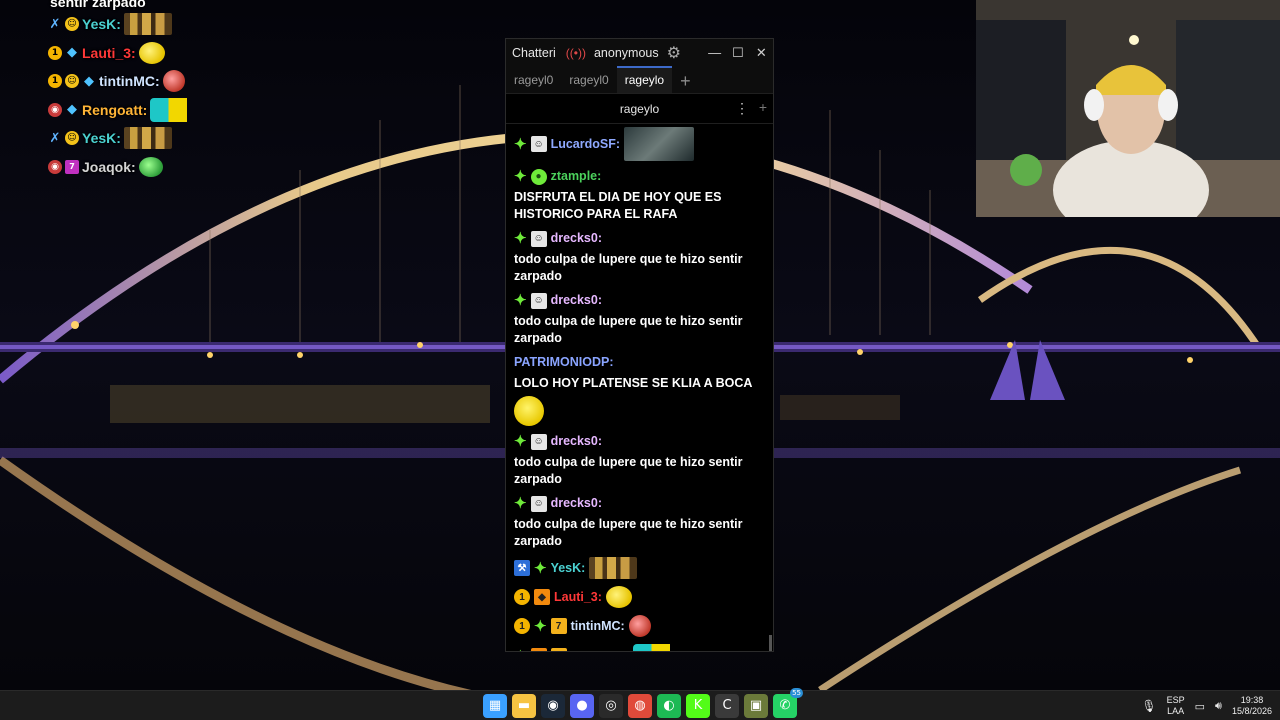 This screenshot has height=720, width=1280. What do you see at coordinates (576, 176) in the screenshot?
I see `chat-username: ztample:` at bounding box center [576, 176].